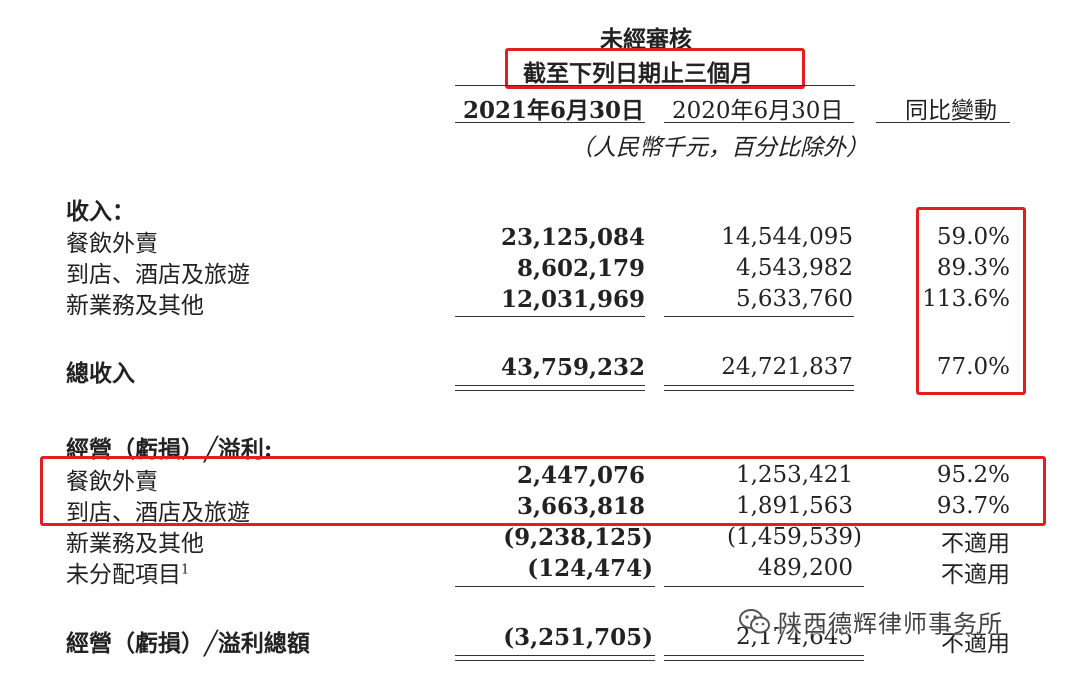  I want to click on row-label-total-operating: 經營（虧損）╱溢利總額, so click(188, 643).